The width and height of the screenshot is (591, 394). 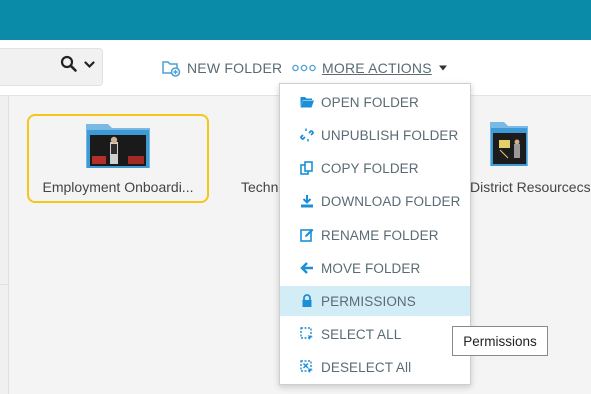 What do you see at coordinates (306, 334) in the screenshot?
I see `select-all-icon` at bounding box center [306, 334].